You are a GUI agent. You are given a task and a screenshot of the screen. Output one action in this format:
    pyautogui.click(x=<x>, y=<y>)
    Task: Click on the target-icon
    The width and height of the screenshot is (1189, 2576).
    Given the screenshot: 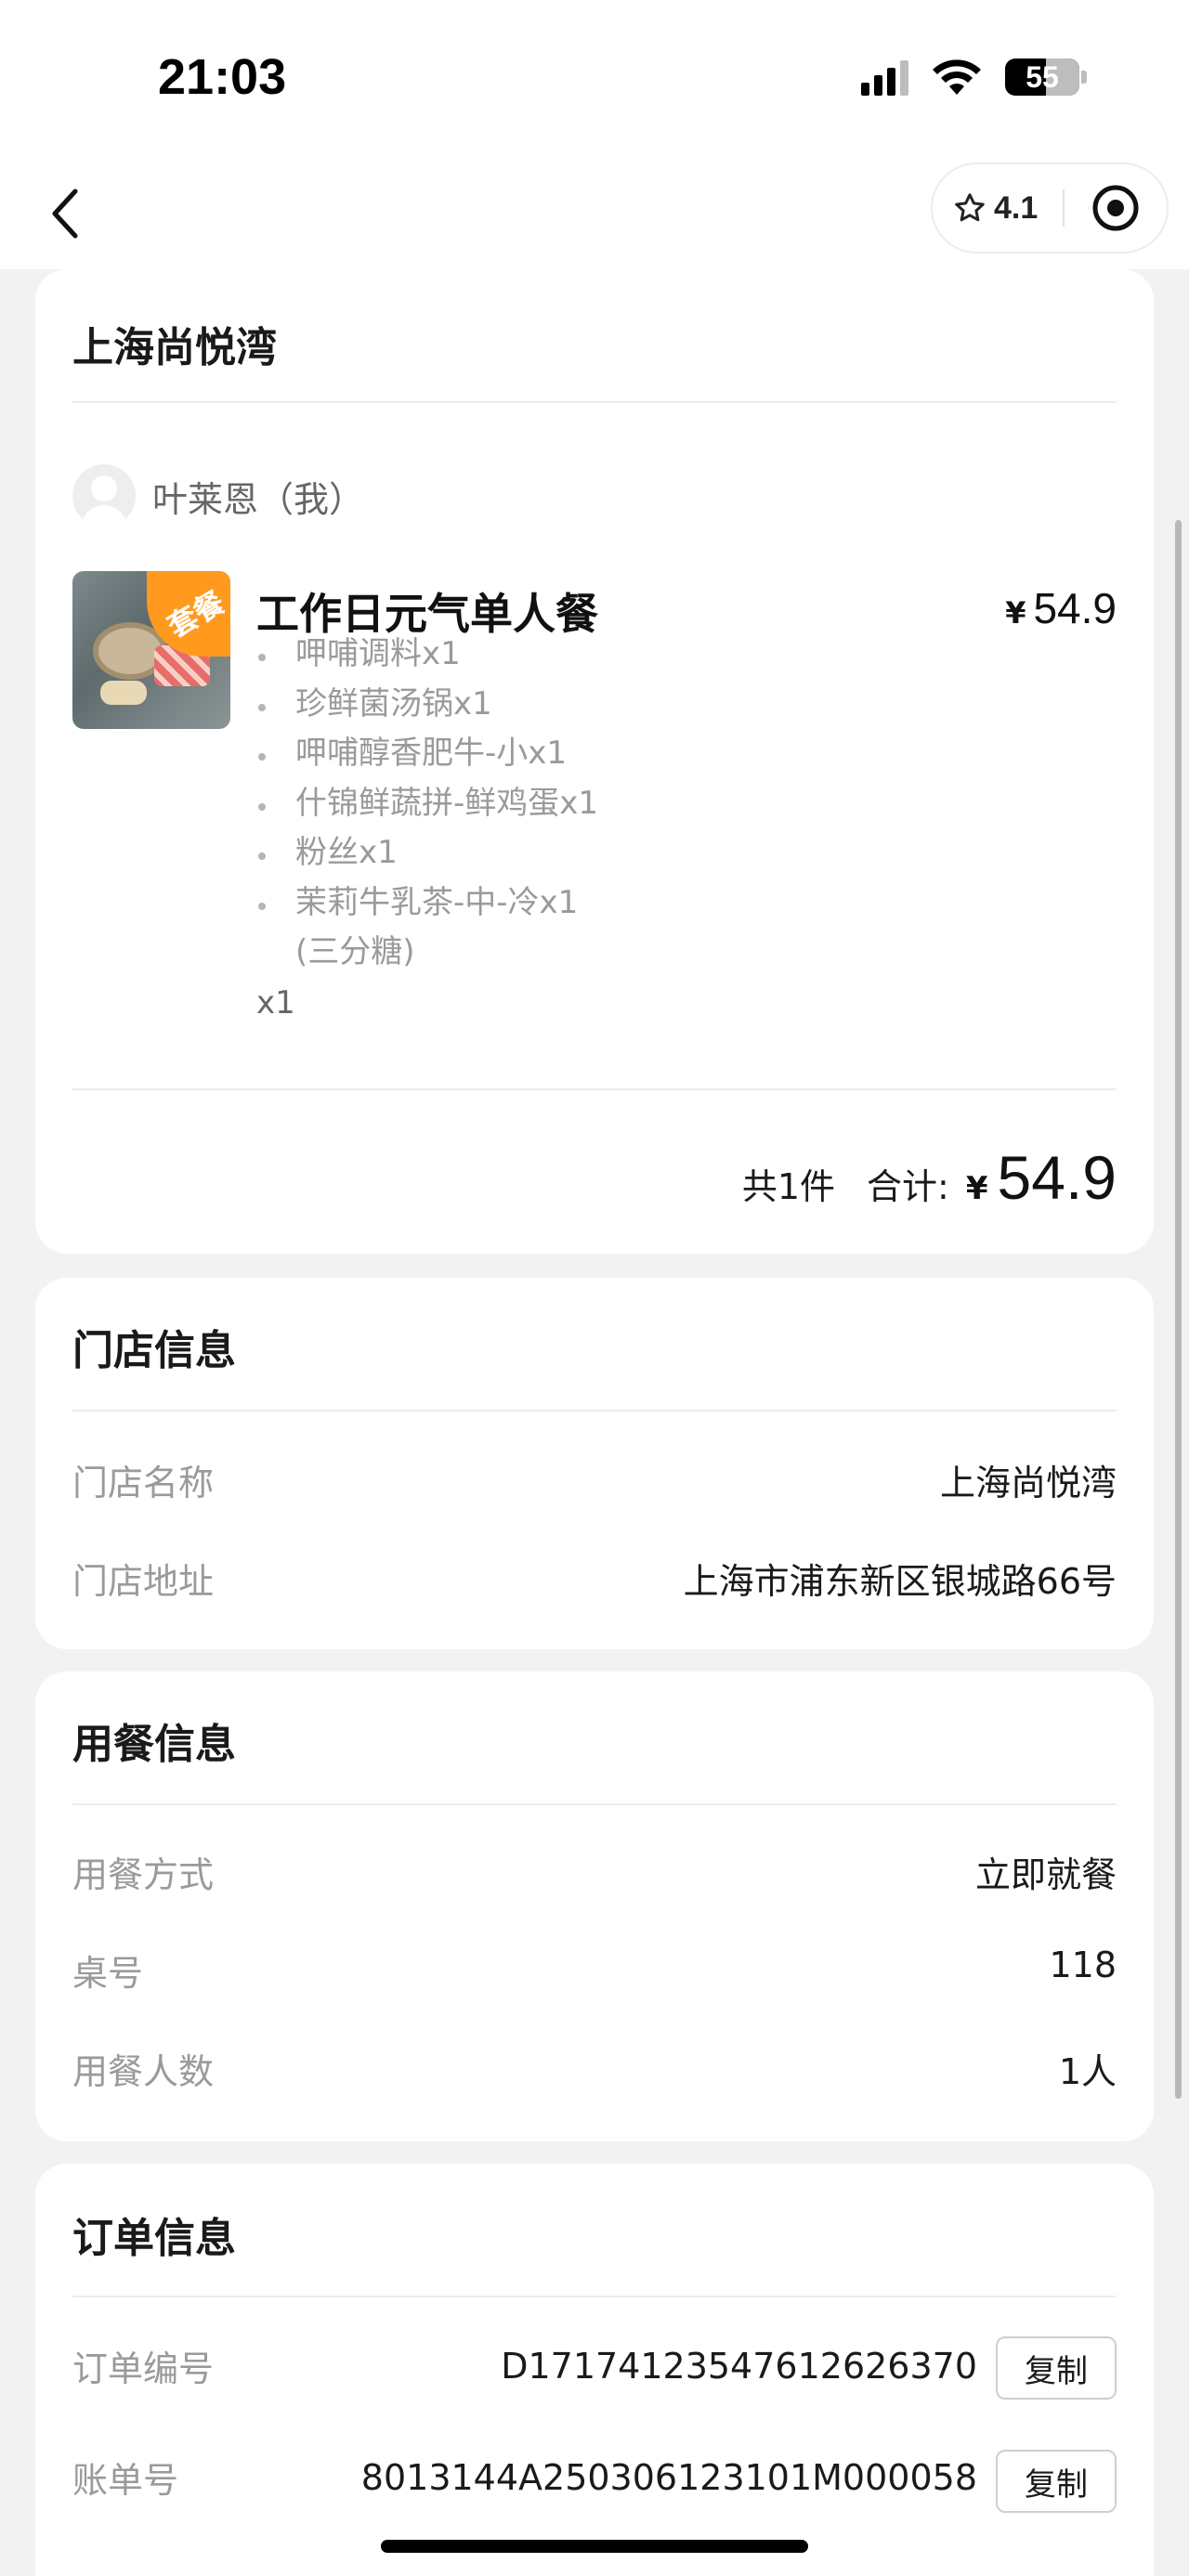 What is the action you would take?
    pyautogui.click(x=1115, y=208)
    